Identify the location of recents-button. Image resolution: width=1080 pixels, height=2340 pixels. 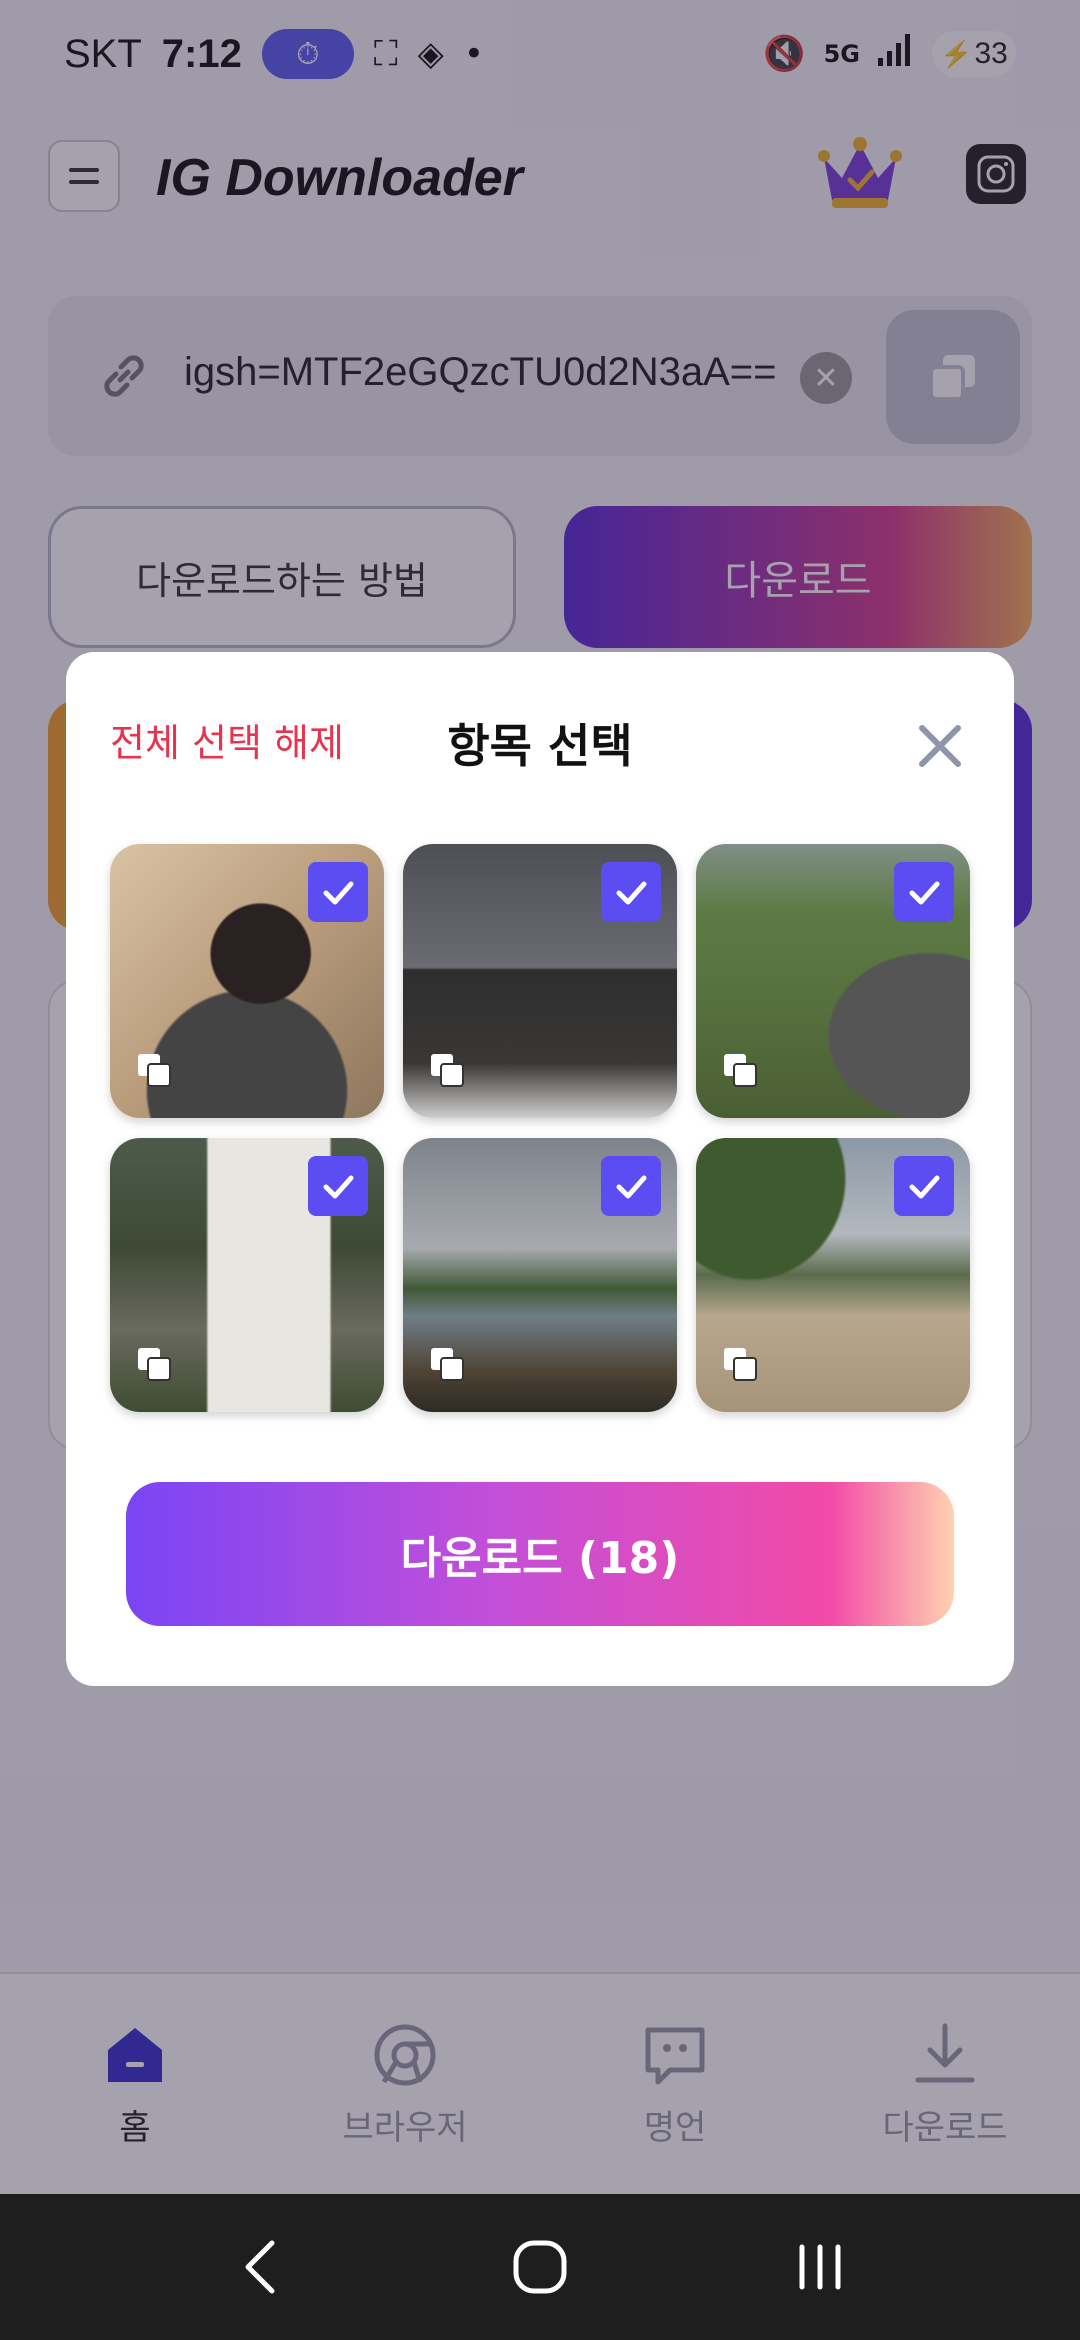
(820, 2267).